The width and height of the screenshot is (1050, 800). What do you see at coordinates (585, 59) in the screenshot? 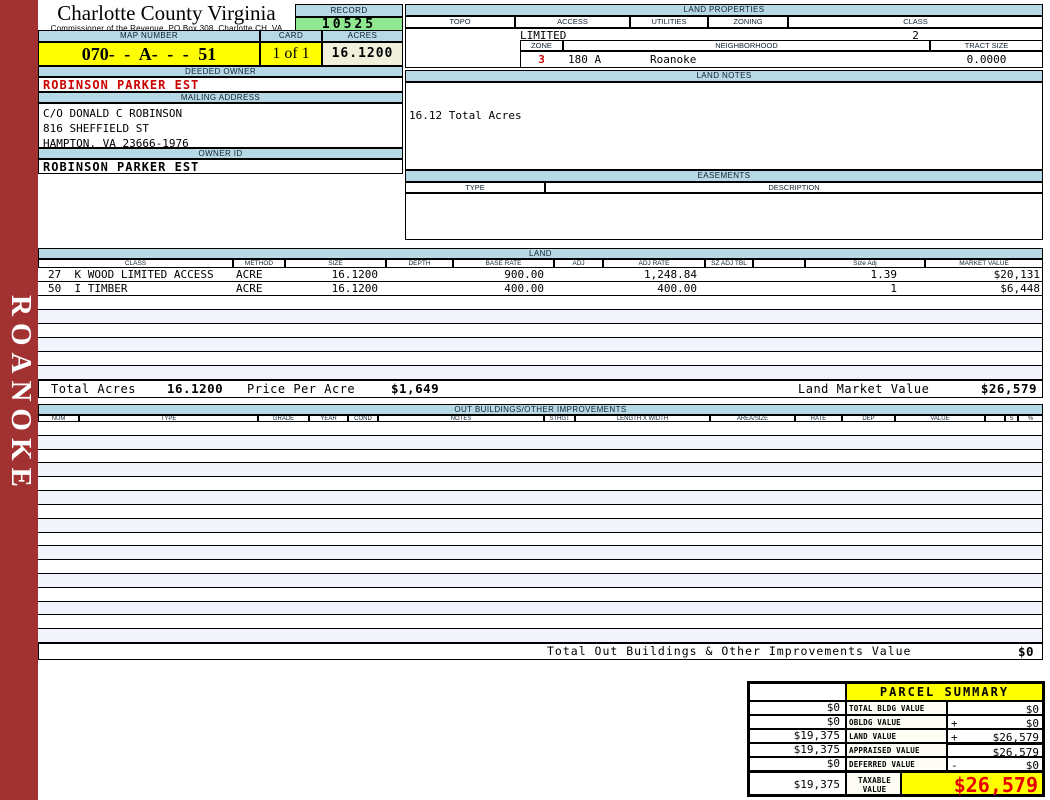
I see `neighborhood-code: 180 A` at bounding box center [585, 59].